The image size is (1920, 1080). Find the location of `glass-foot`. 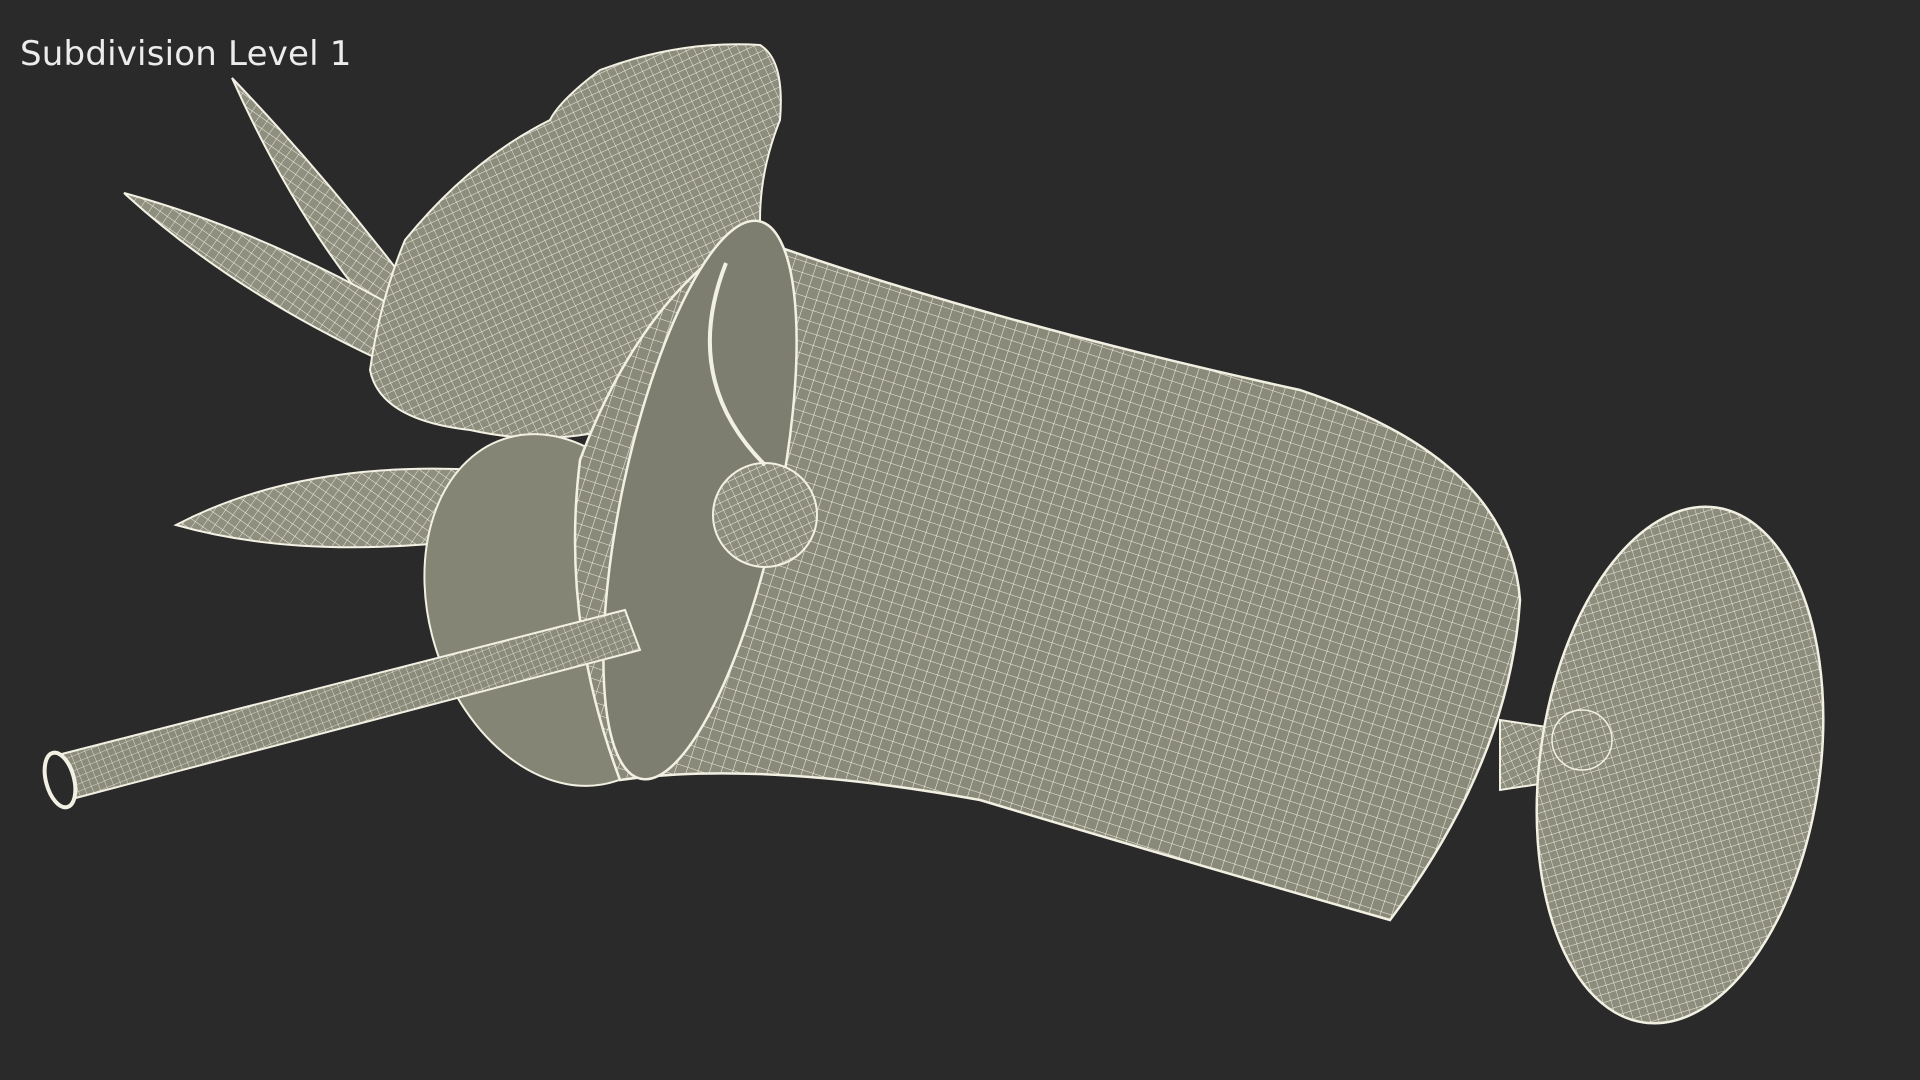

glass-foot is located at coordinates (1680, 765).